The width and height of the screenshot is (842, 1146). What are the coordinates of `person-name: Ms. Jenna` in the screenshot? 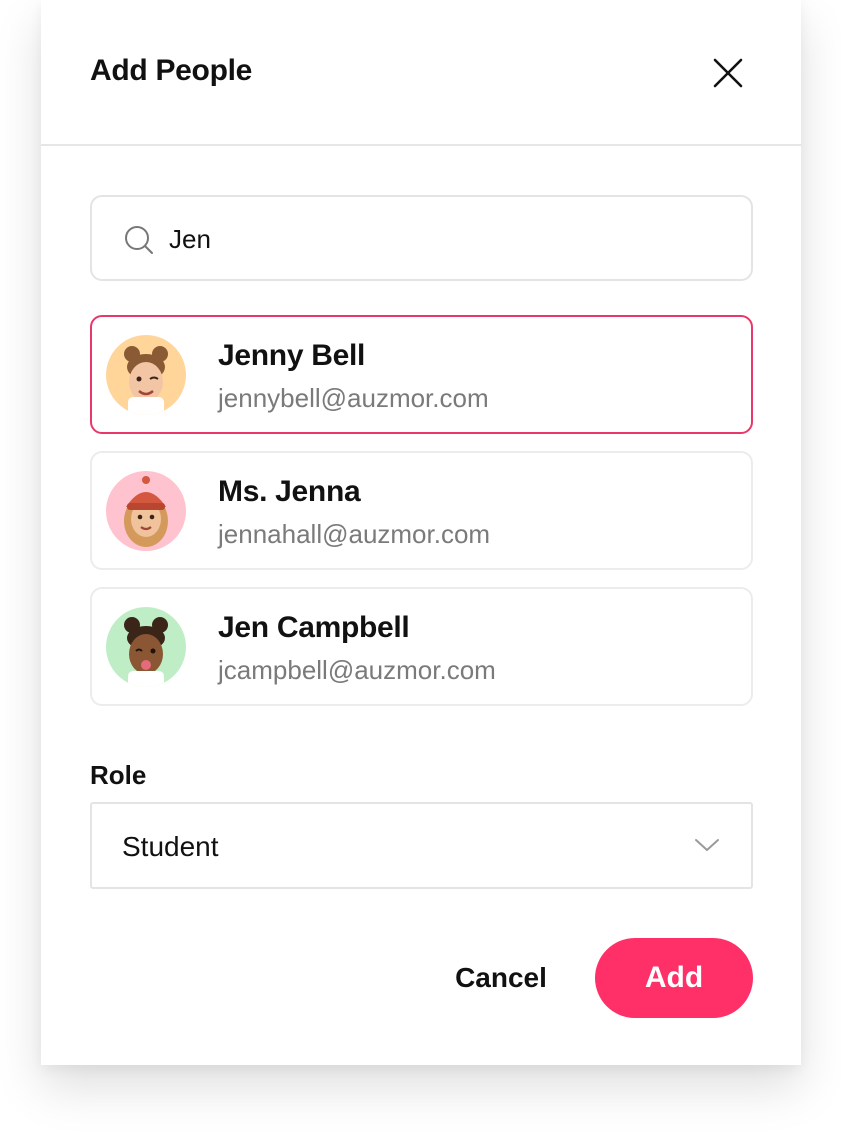 It's located at (289, 491).